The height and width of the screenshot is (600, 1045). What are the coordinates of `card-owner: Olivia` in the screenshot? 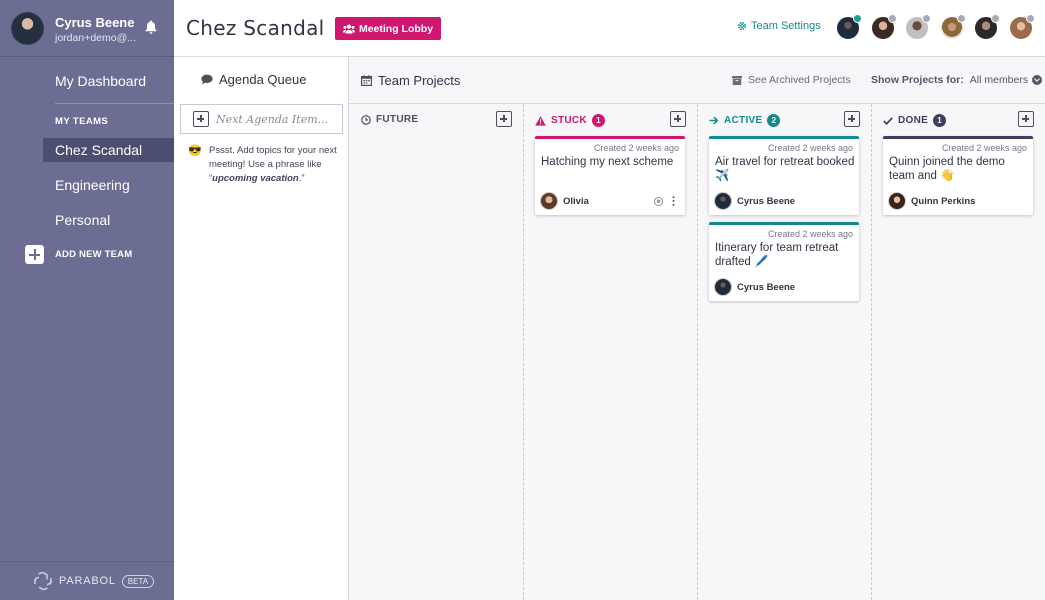 It's located at (564, 201).